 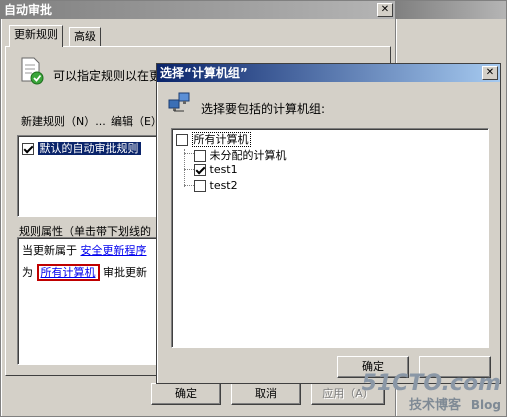 What do you see at coordinates (198, 10) in the screenshot?
I see `auto-approval-titlebar: 自动审批 ✕` at bounding box center [198, 10].